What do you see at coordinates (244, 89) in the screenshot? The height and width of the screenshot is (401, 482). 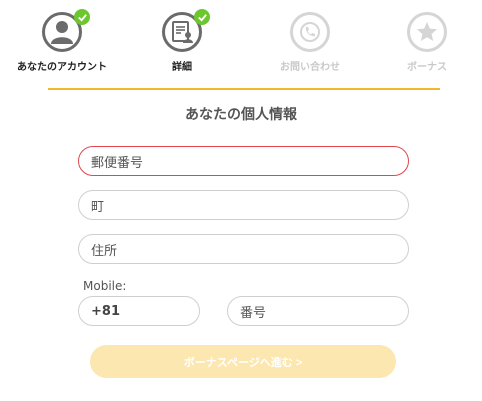 I see `progress-divider` at bounding box center [244, 89].